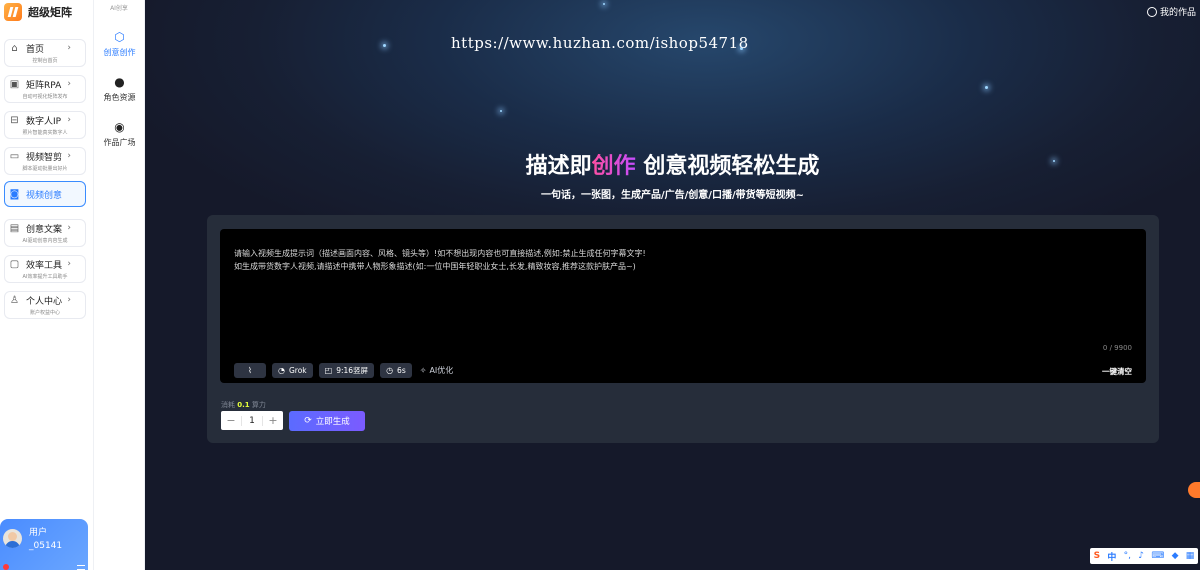 This screenshot has width=1200, height=570. What do you see at coordinates (45, 540) in the screenshot?
I see `user-name: 用户 _05141` at bounding box center [45, 540].